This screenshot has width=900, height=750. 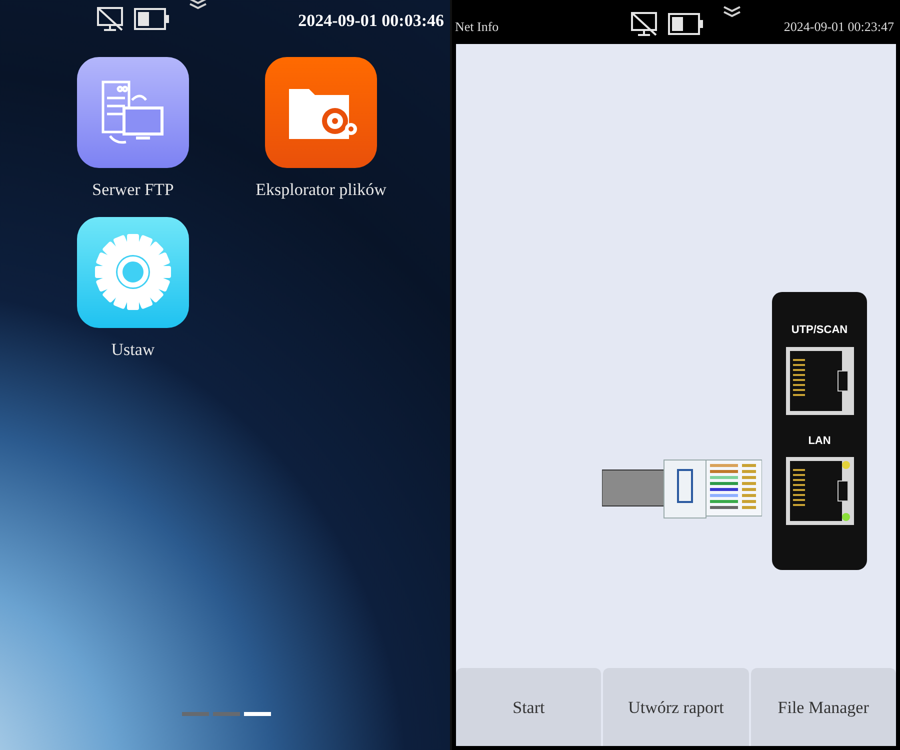 I want to click on clock-time: 2024-09-01 00:23:47, so click(x=839, y=27).